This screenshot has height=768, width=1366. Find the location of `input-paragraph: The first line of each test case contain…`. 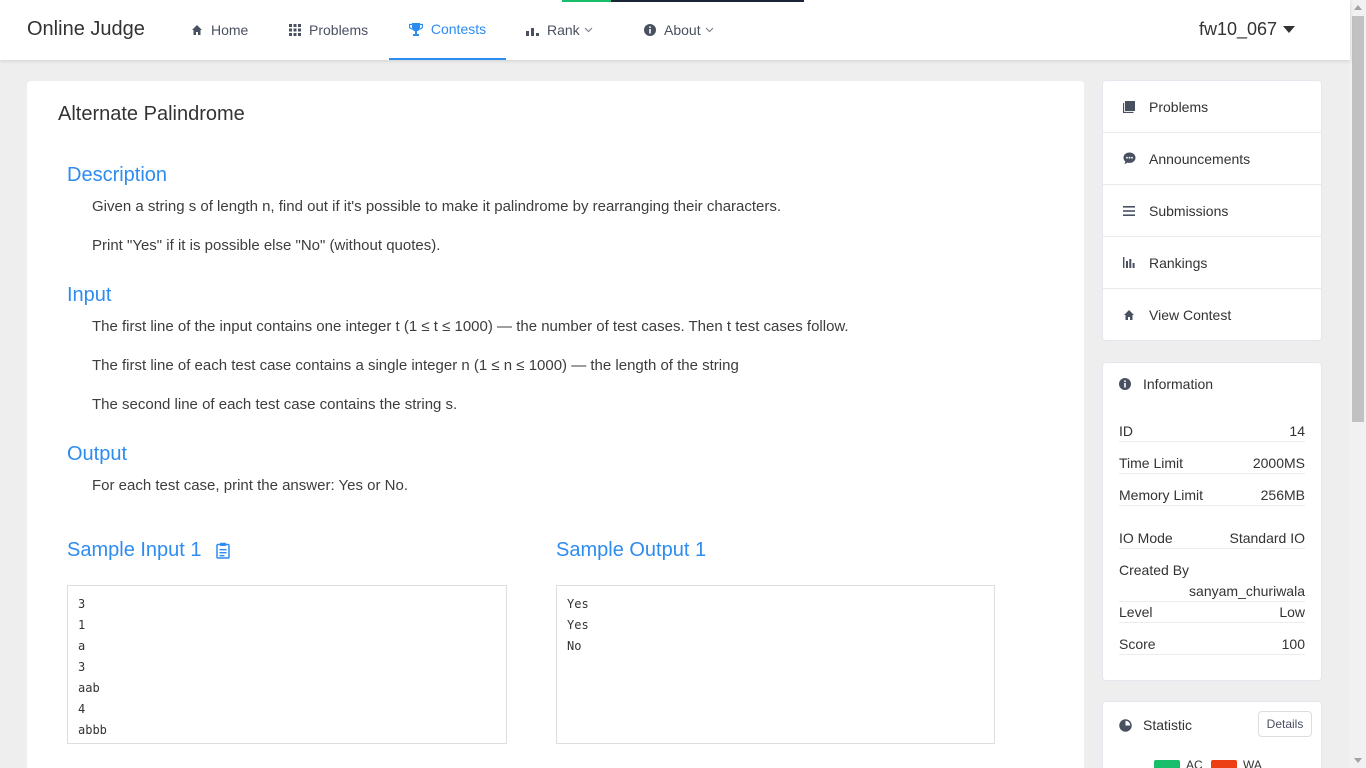

input-paragraph: The first line of each test case contain… is located at coordinates (415, 365).